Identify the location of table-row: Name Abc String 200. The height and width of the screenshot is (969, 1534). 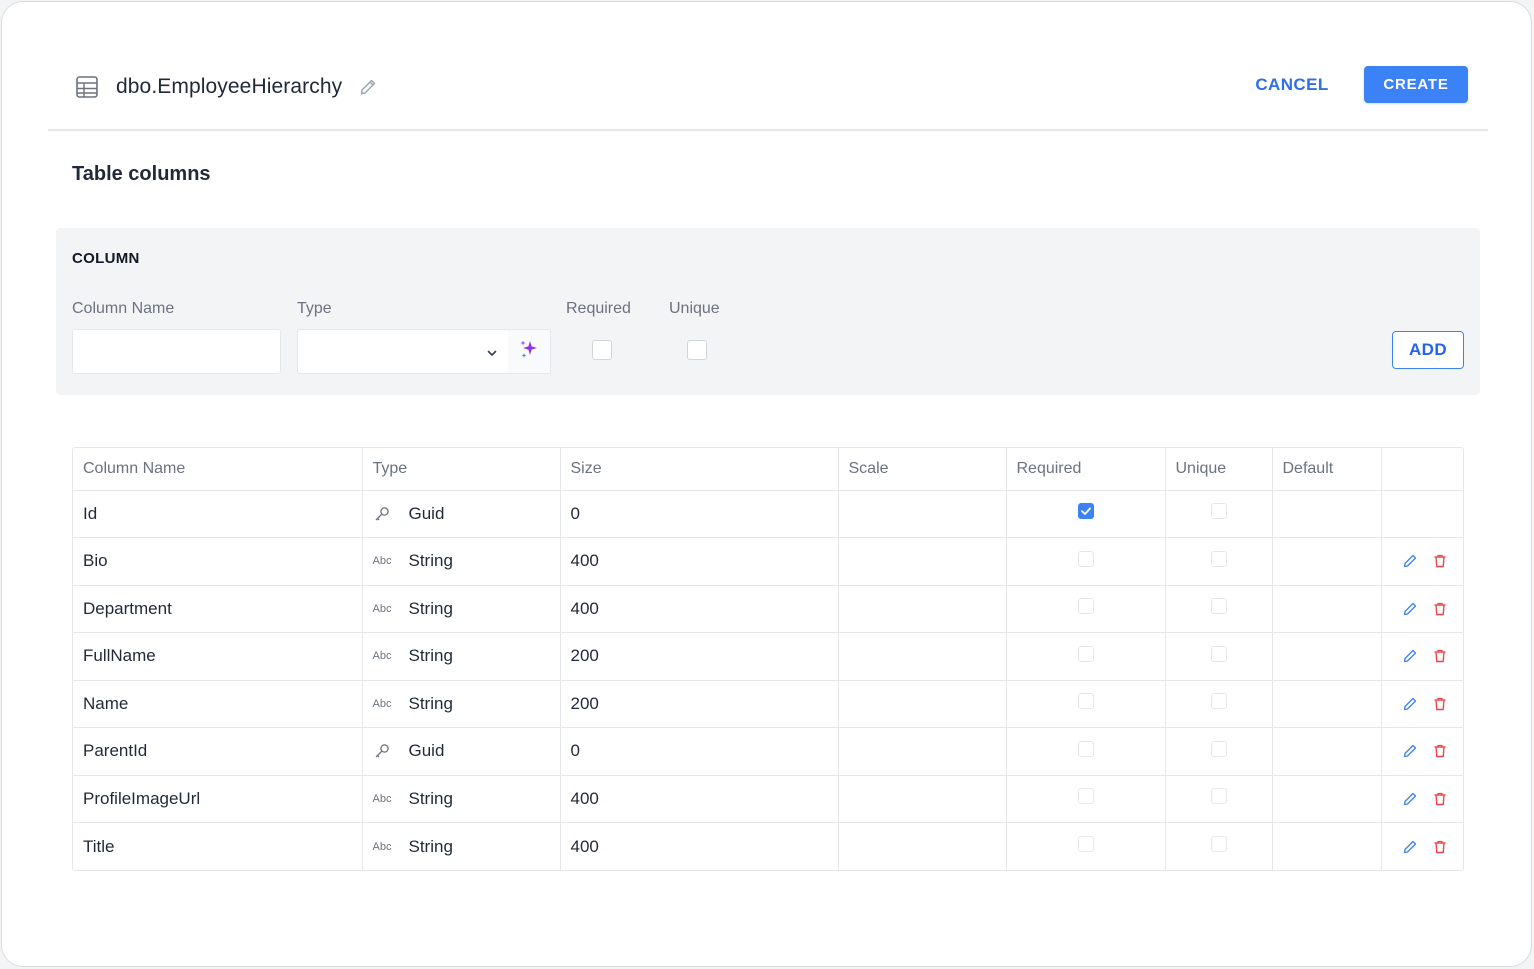
(768, 704).